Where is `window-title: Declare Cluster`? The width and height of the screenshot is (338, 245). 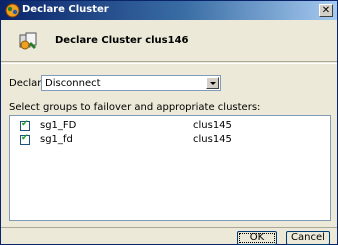
window-title: Declare Cluster is located at coordinates (65, 9).